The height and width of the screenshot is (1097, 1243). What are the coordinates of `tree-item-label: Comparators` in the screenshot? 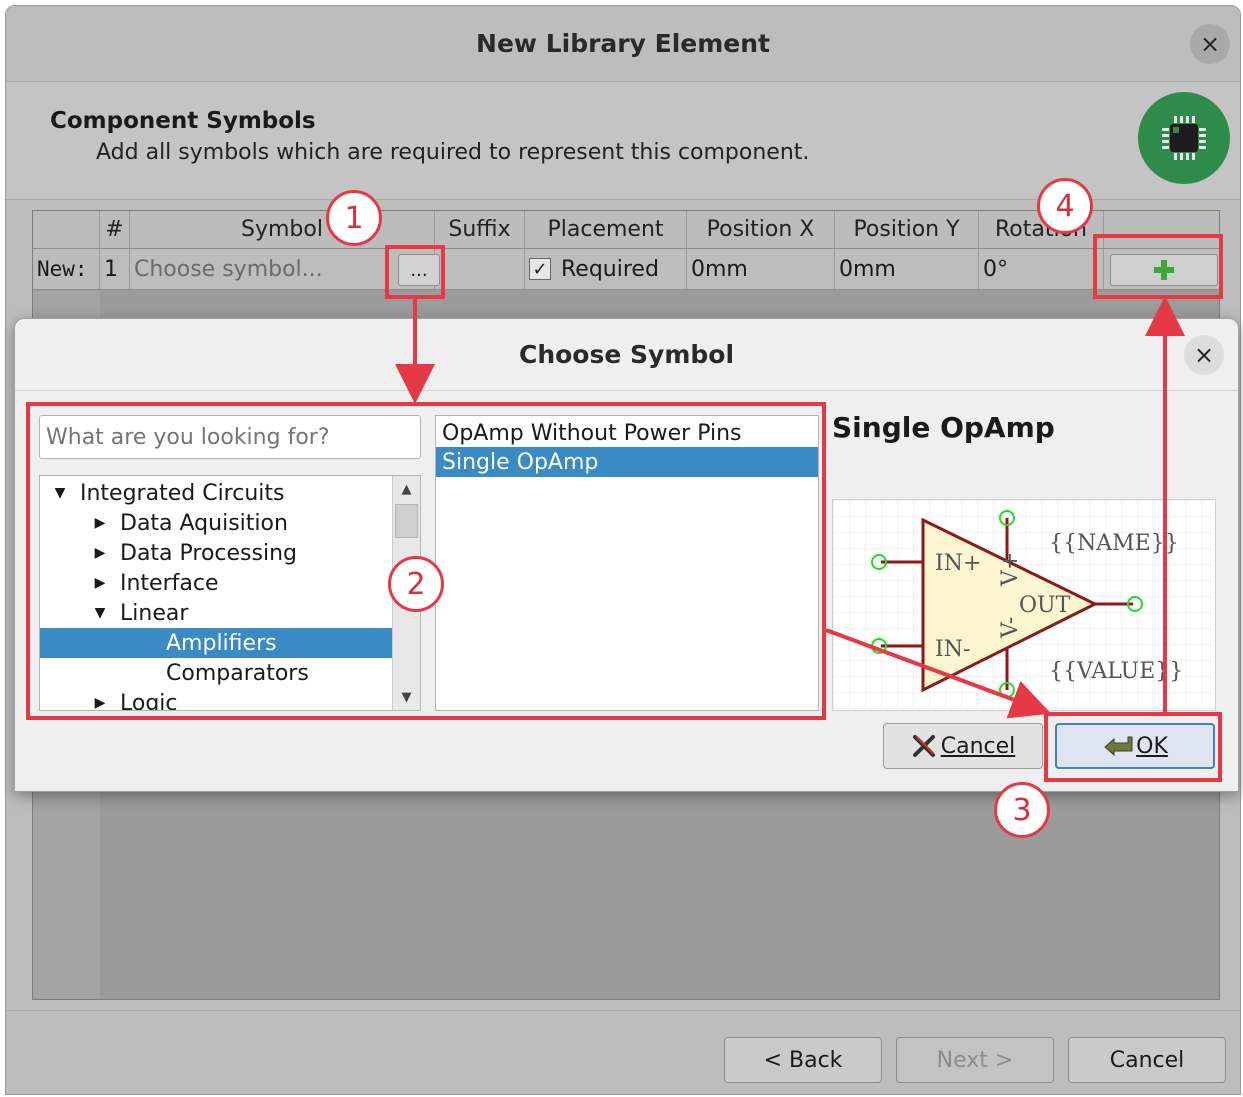 It's located at (237, 673).